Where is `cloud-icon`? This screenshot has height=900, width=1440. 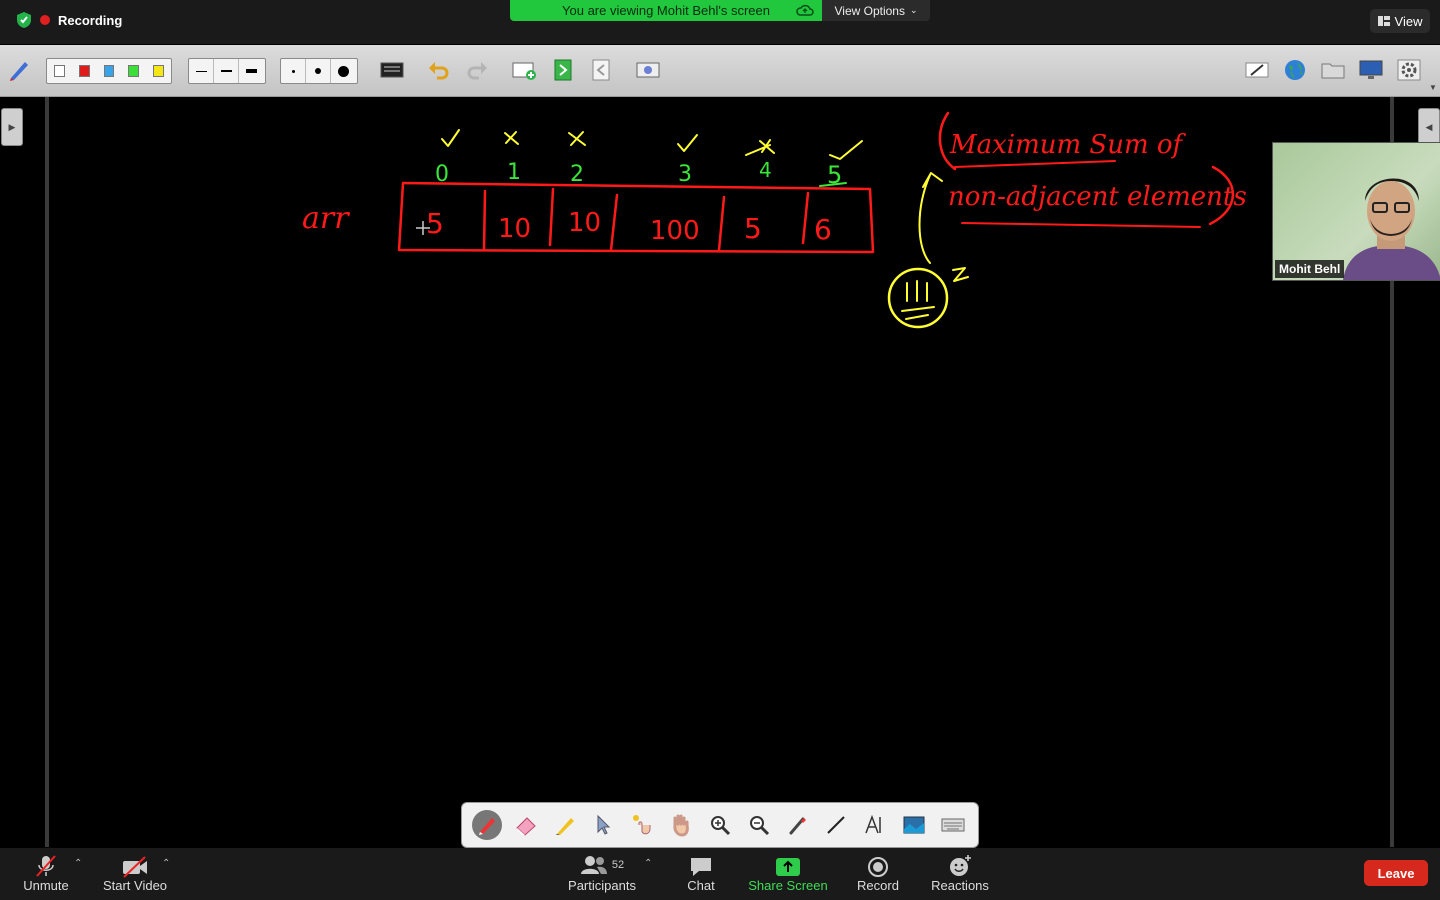
cloud-icon is located at coordinates (805, 10).